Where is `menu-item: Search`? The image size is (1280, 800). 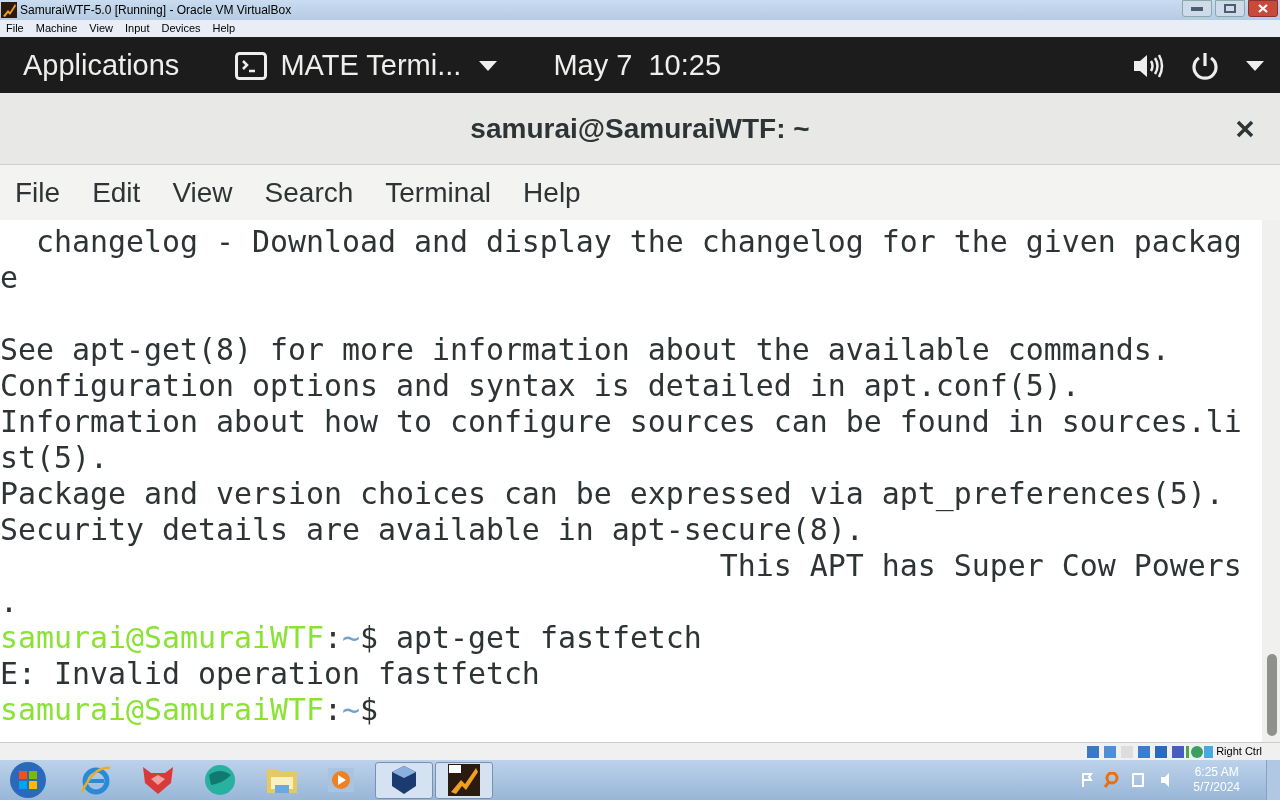
menu-item: Search is located at coordinates (309, 192).